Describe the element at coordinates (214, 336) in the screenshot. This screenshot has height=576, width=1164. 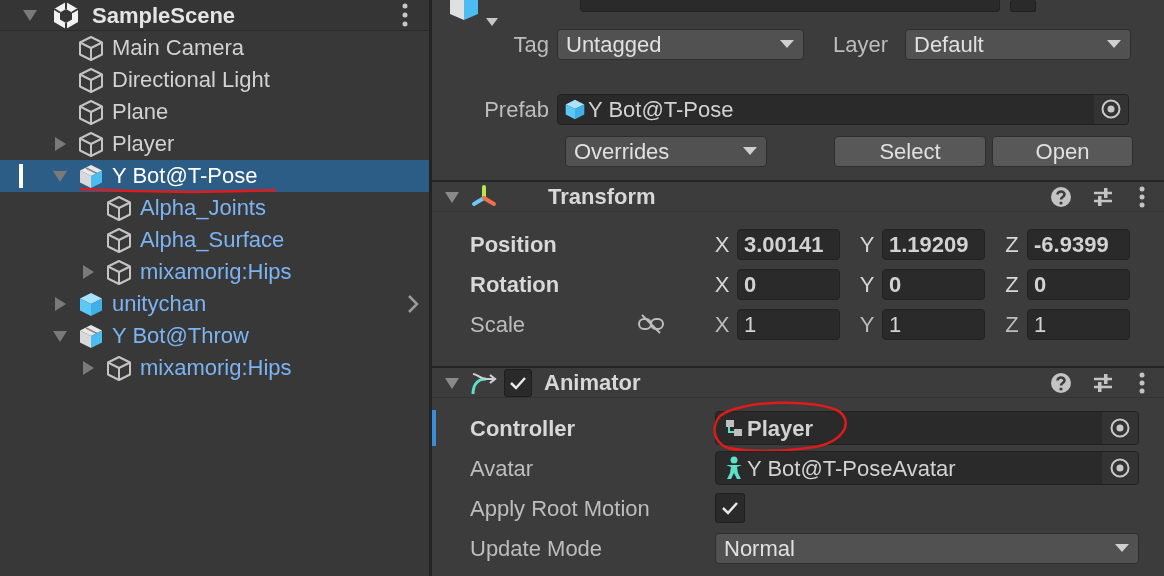
I see `tree-item: Y Bot@Throw` at that location.